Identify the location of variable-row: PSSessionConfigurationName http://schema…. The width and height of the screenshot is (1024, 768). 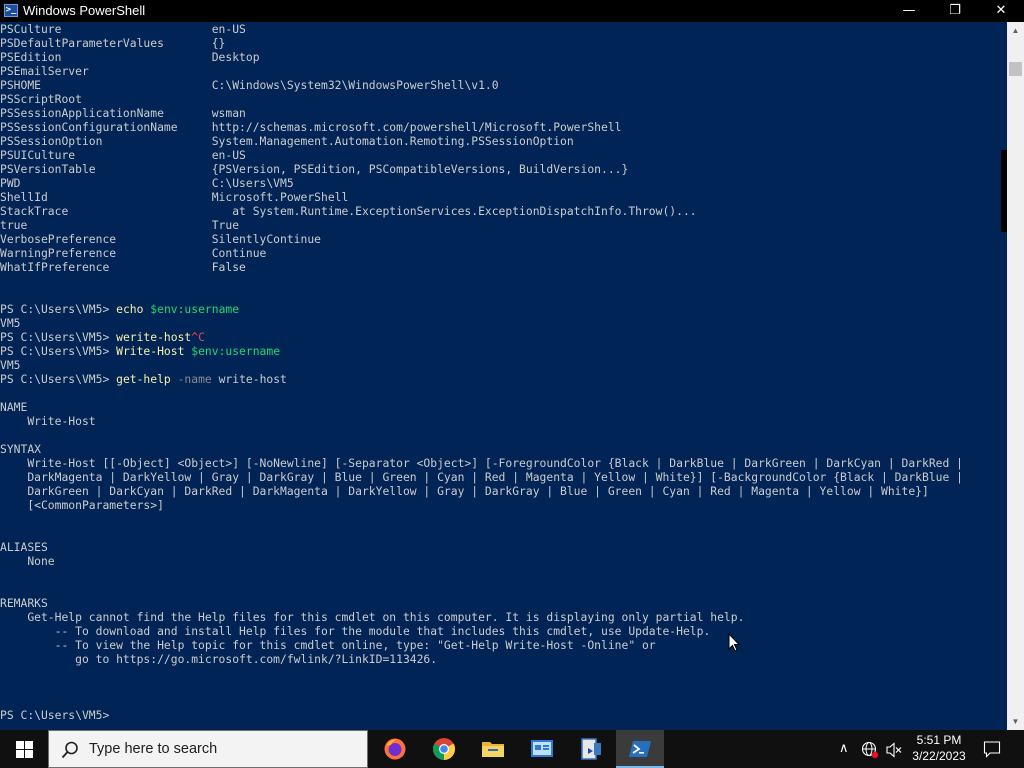
(311, 127).